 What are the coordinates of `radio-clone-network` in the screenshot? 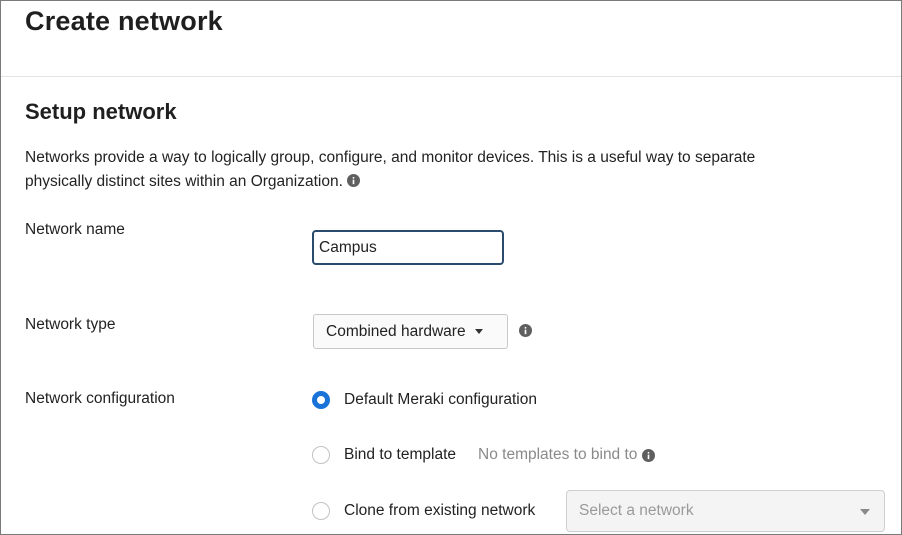 It's located at (321, 511).